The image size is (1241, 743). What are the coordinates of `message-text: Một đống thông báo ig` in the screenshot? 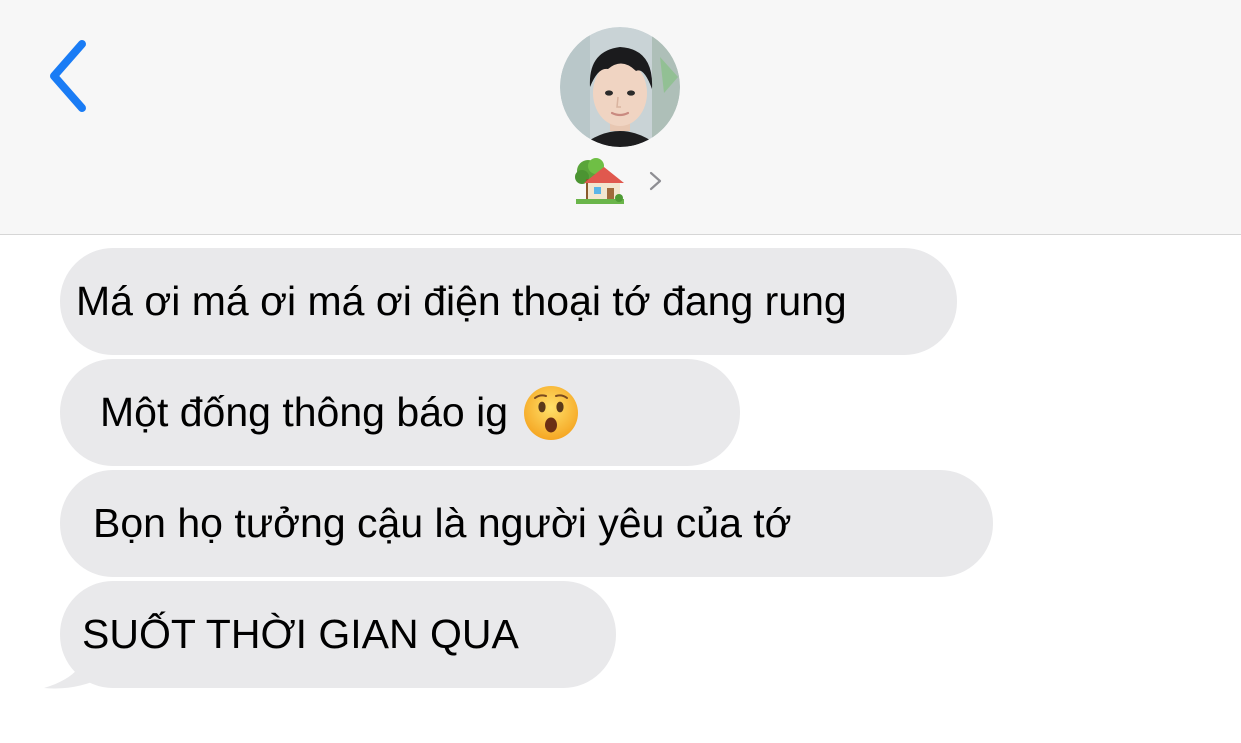 It's located at (304, 412).